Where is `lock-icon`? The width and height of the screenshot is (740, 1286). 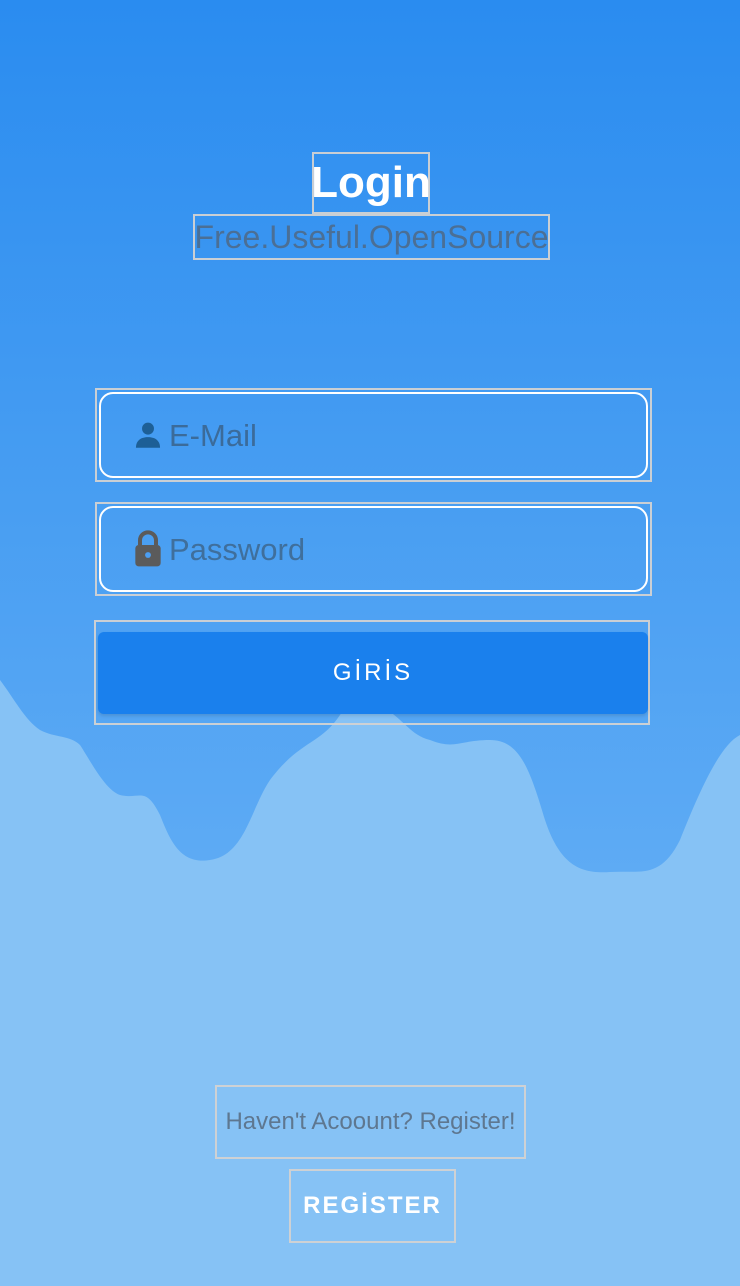
lock-icon is located at coordinates (148, 549).